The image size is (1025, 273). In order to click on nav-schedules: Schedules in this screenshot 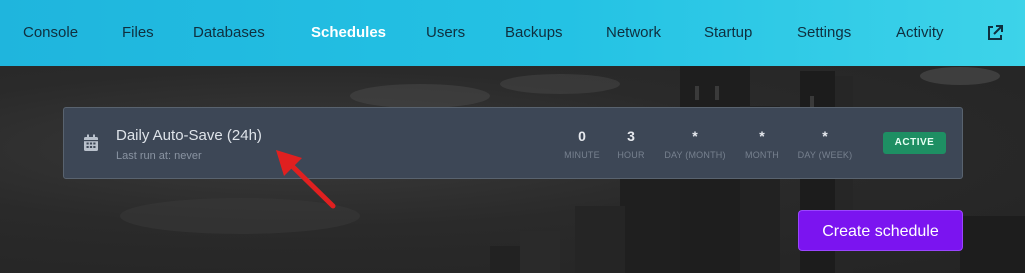, I will do `click(348, 33)`.